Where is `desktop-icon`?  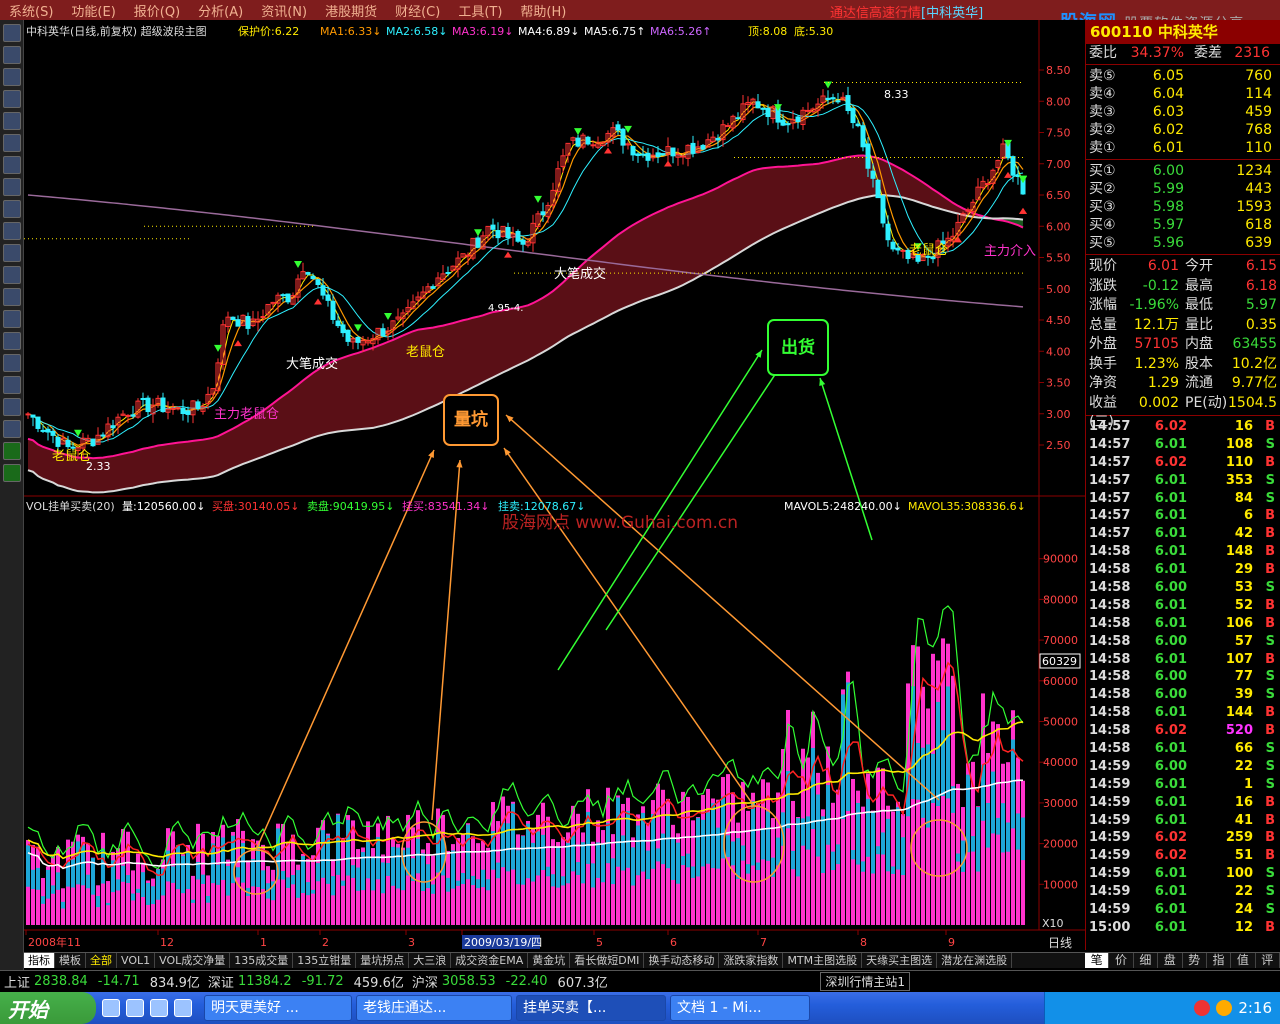
desktop-icon is located at coordinates (159, 1008).